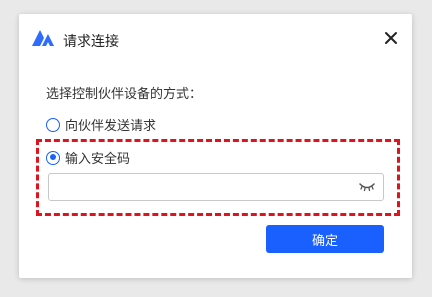 The height and width of the screenshot is (297, 432). I want to click on option-enter-security-code-label: 输入安全码, so click(98, 159).